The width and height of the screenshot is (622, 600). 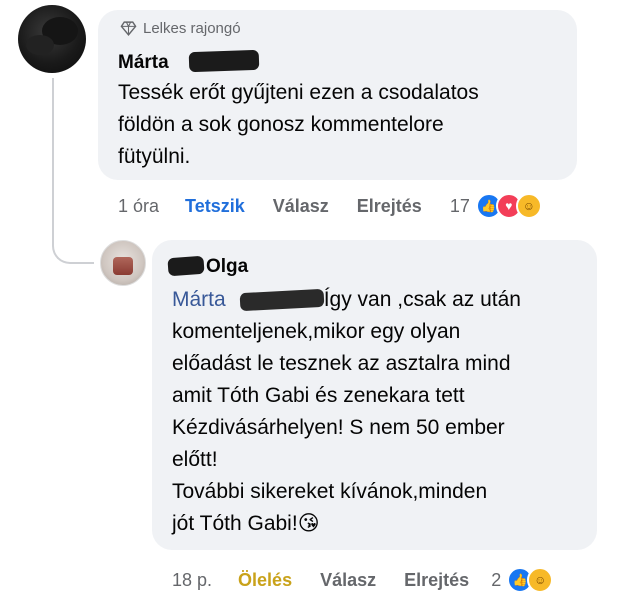 I want to click on fan-badge: Lelkes rajongó, so click(x=180, y=28).